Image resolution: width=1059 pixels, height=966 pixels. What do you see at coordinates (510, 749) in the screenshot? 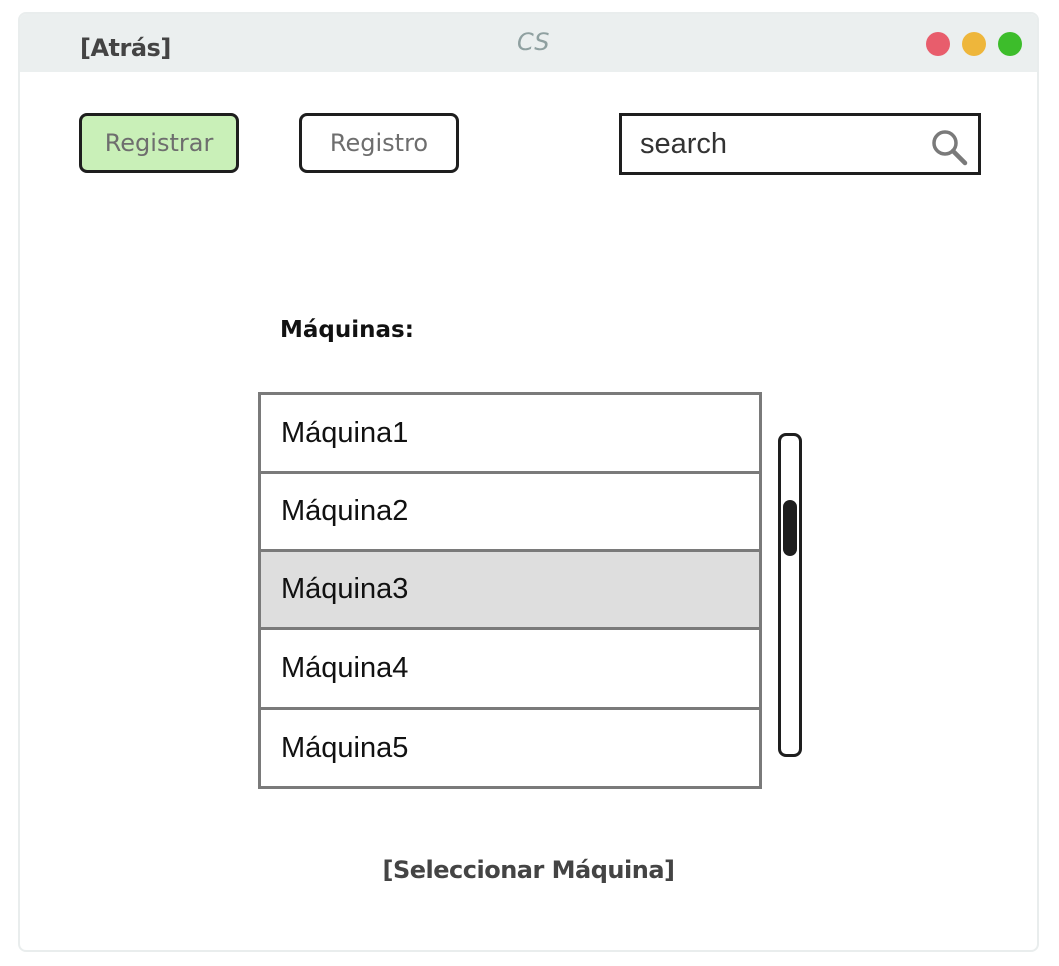
I see `machine-item: Máquina5` at bounding box center [510, 749].